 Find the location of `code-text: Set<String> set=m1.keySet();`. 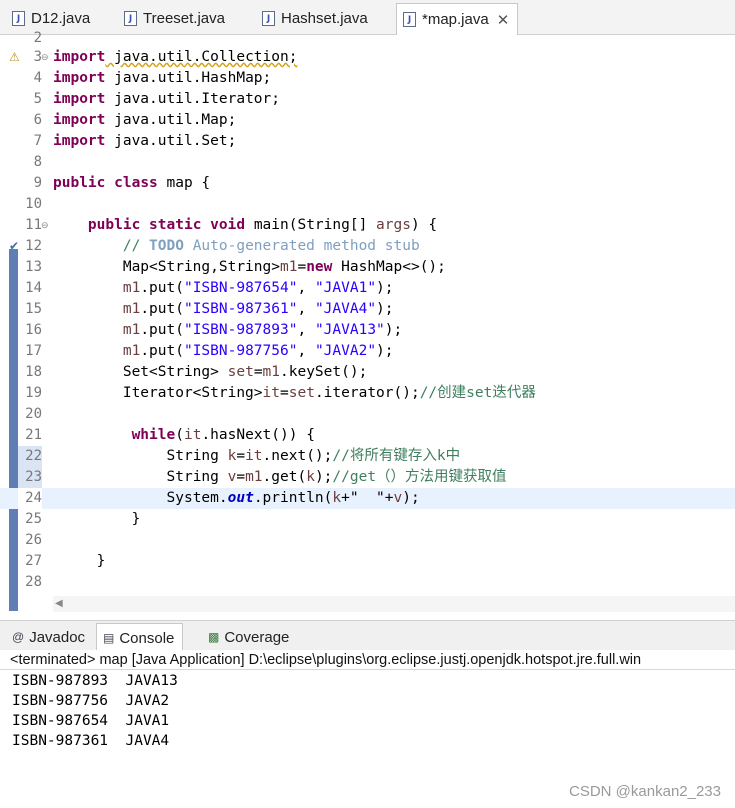

code-text: Set<String> set=m1.keySet(); is located at coordinates (245, 372).